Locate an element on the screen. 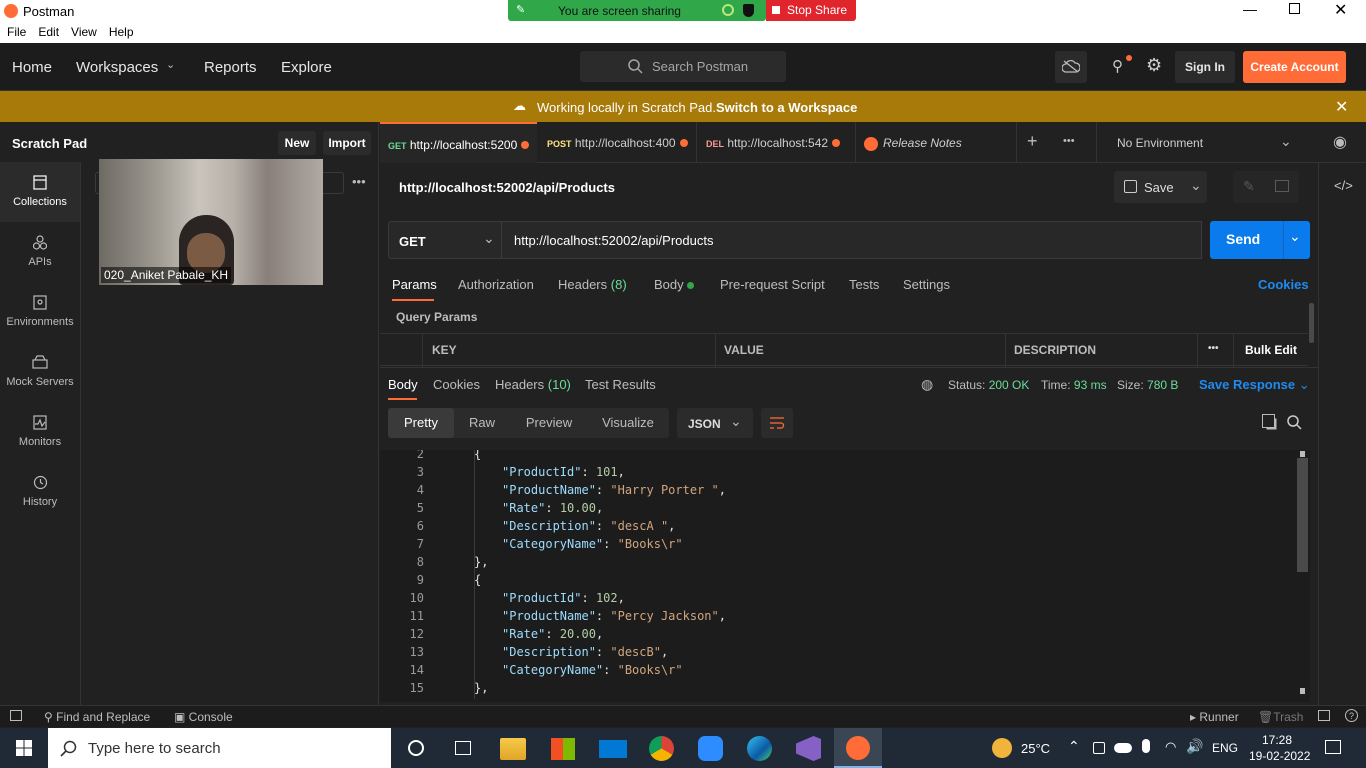  chevron-up-icon: ⌃ is located at coordinates (1074, 746).